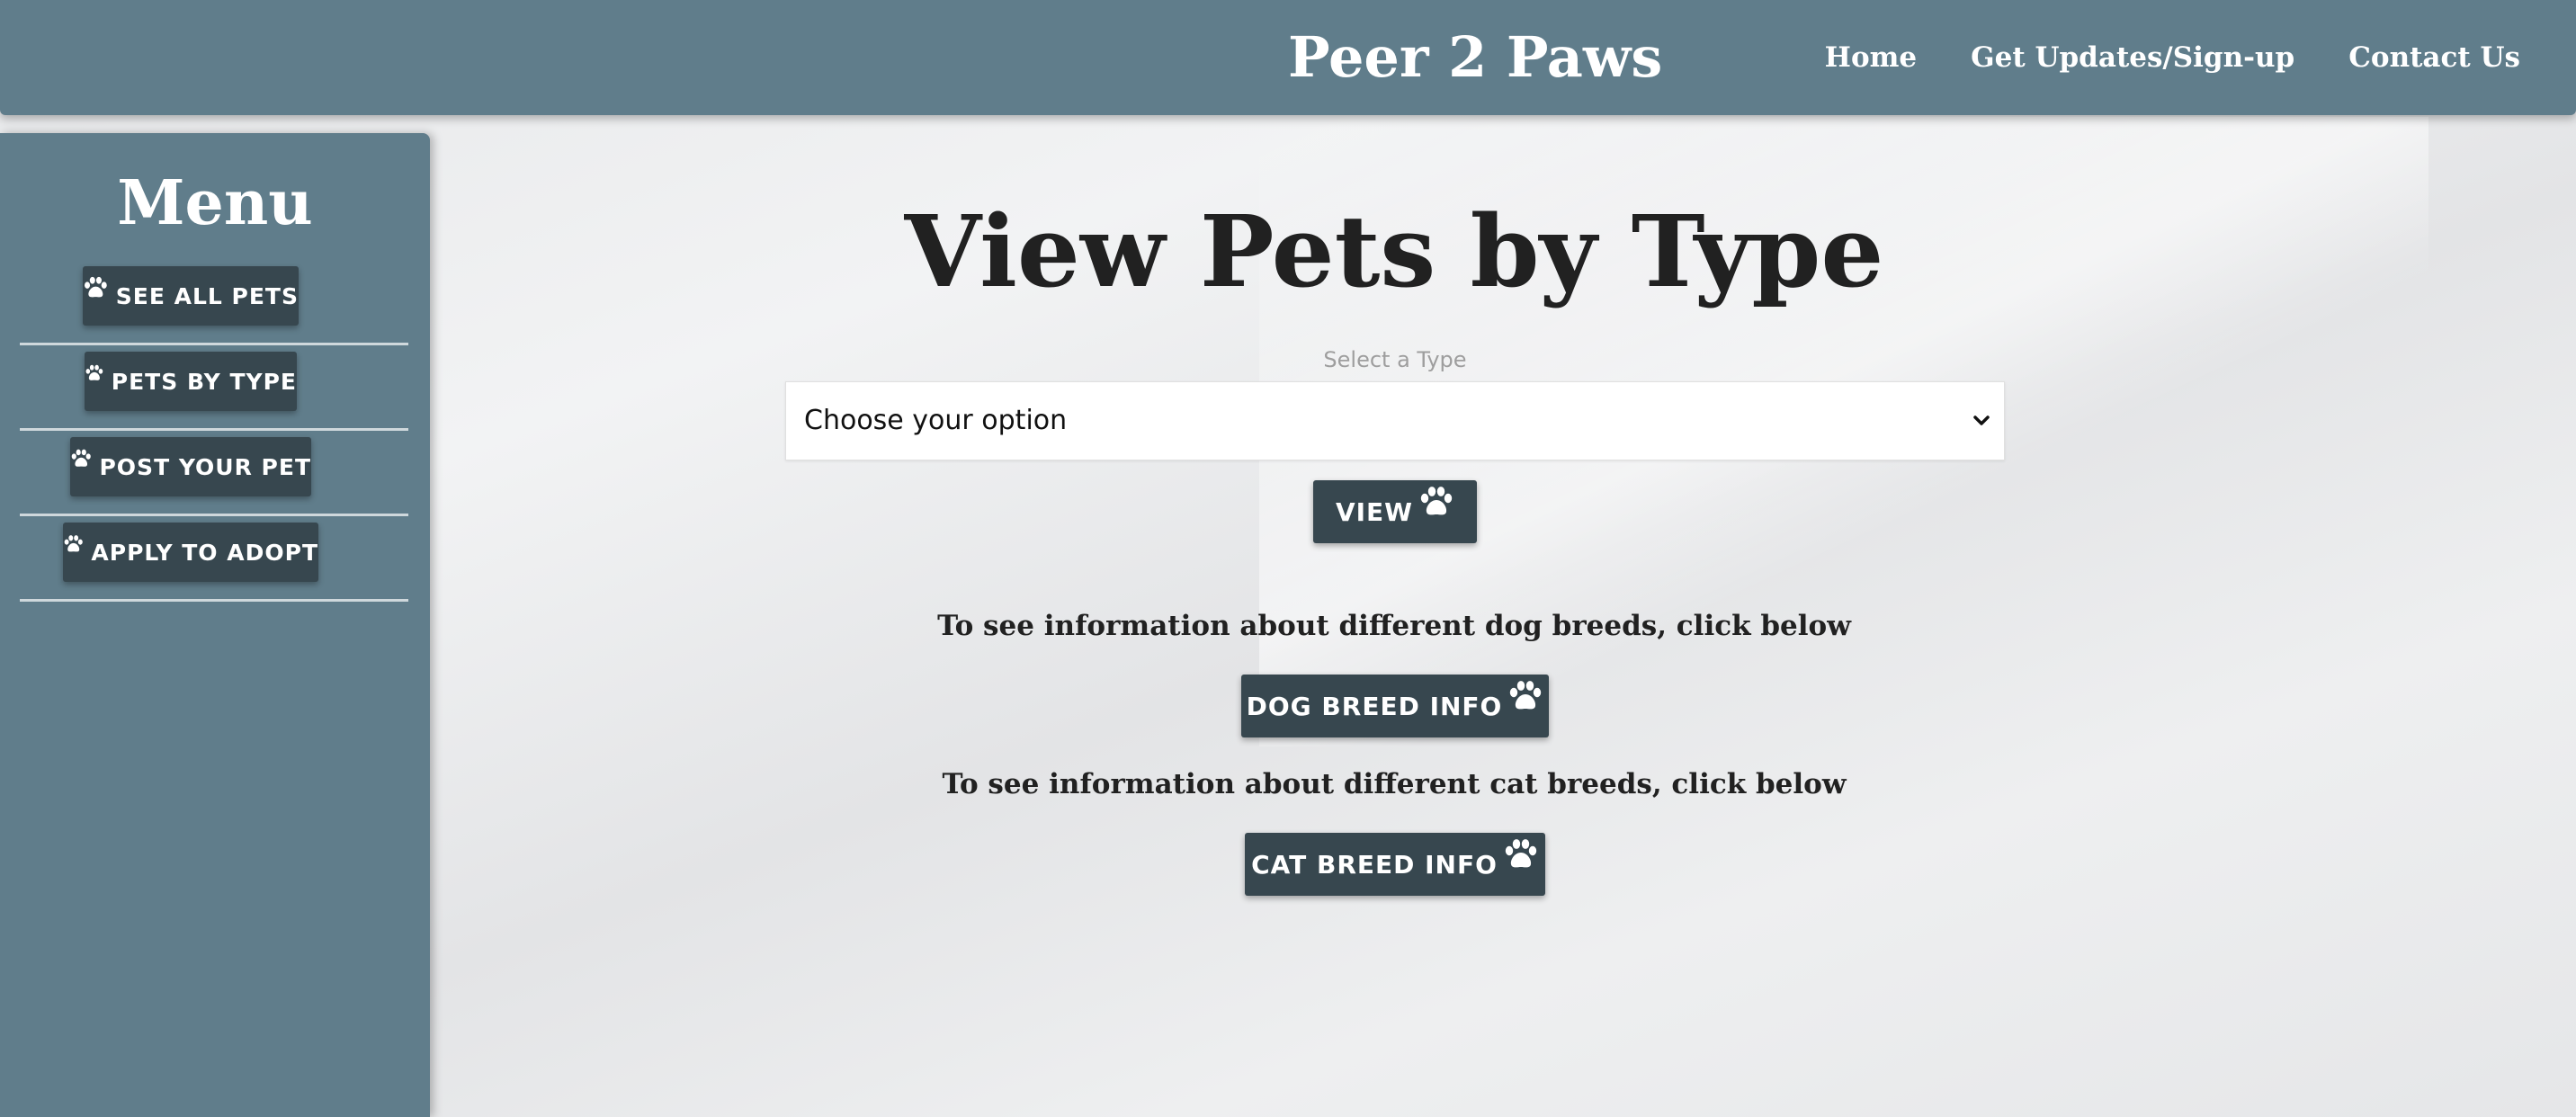 This screenshot has height=1117, width=2576. I want to click on chevron-down-icon, so click(1981, 420).